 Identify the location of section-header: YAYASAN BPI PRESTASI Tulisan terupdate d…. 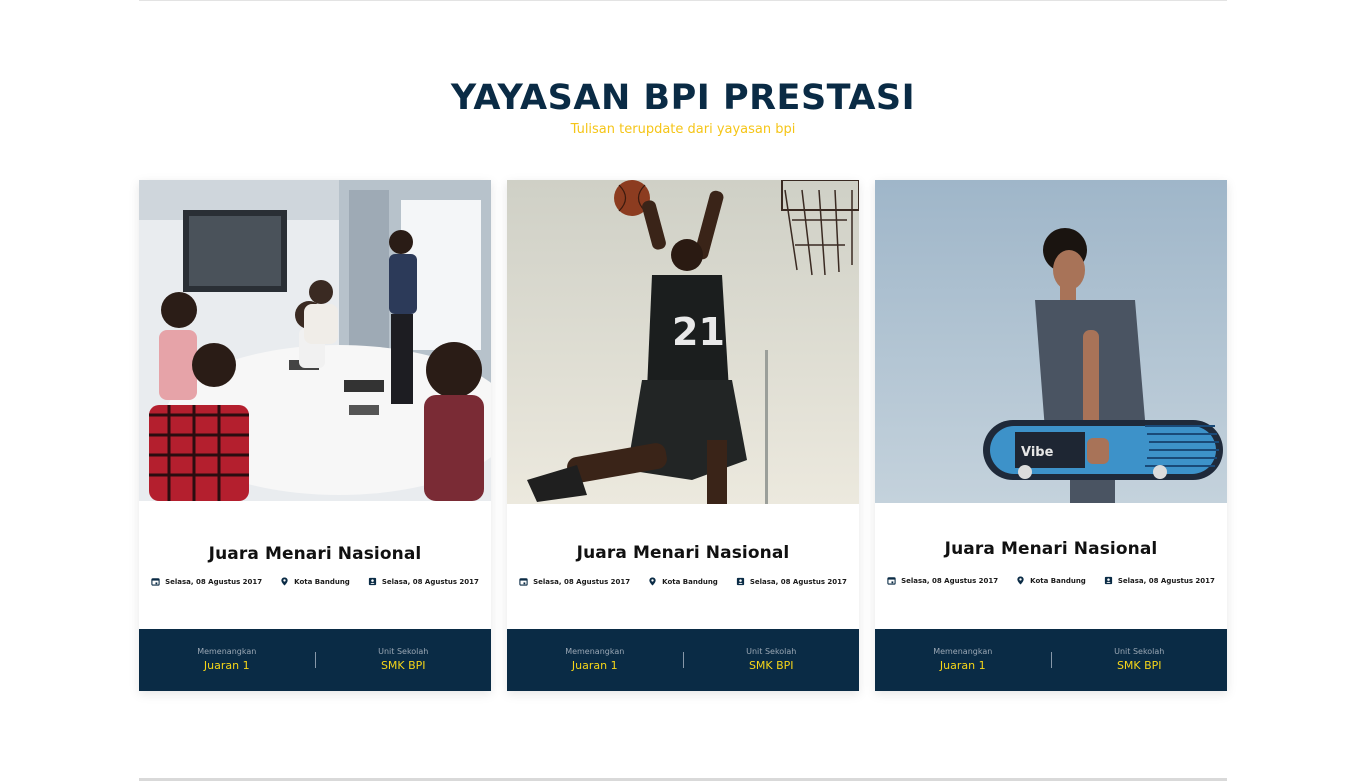
(683, 106).